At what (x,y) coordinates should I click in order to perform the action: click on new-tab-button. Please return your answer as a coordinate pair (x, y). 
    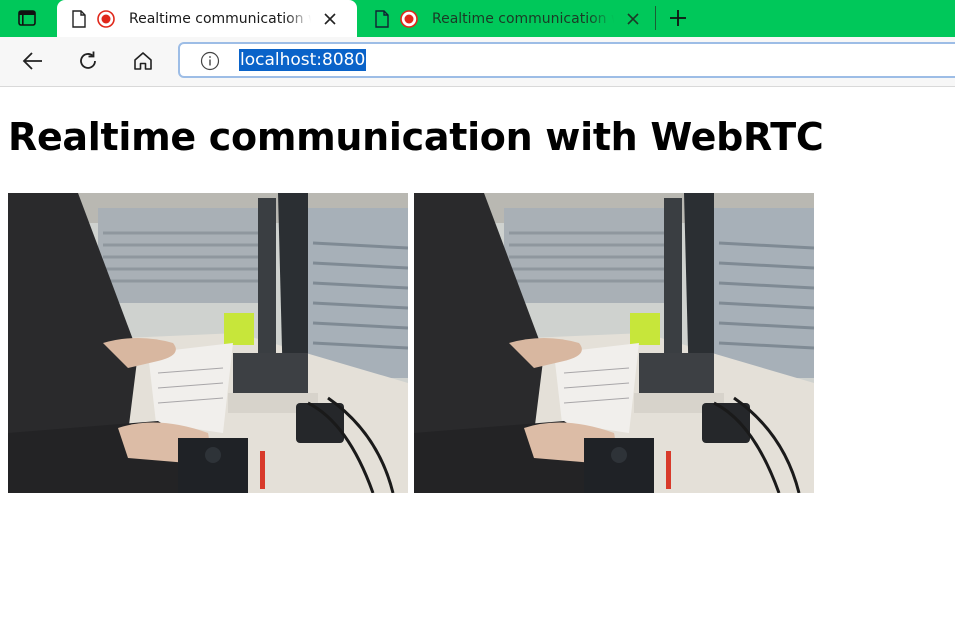
    Looking at the image, I should click on (678, 18).